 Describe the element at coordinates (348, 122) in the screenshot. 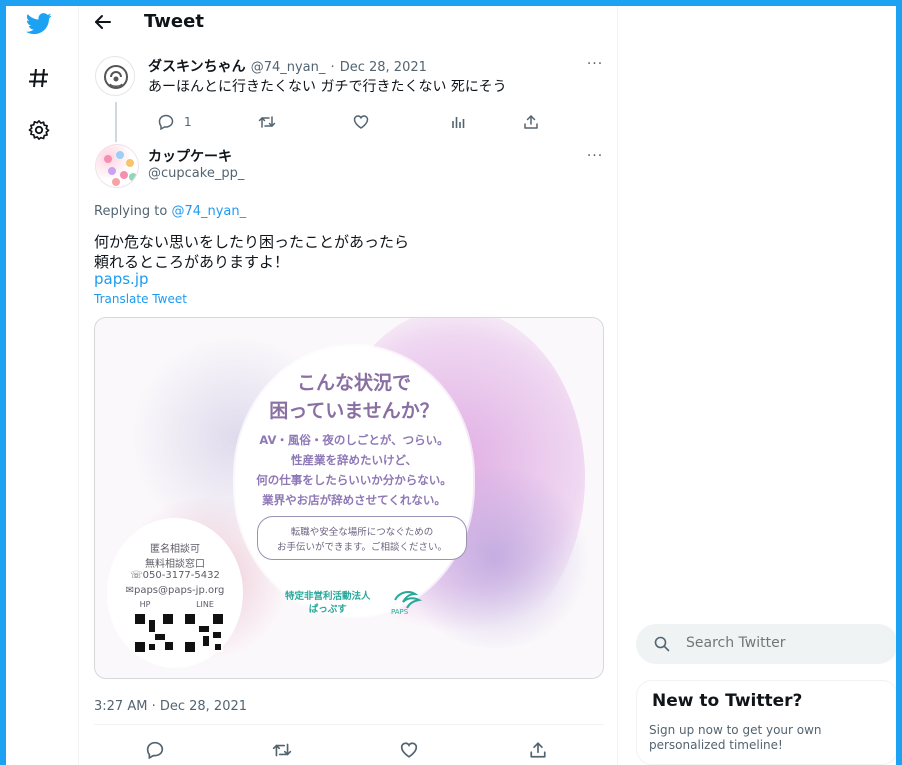

I see `tweet-actions: 1` at that location.